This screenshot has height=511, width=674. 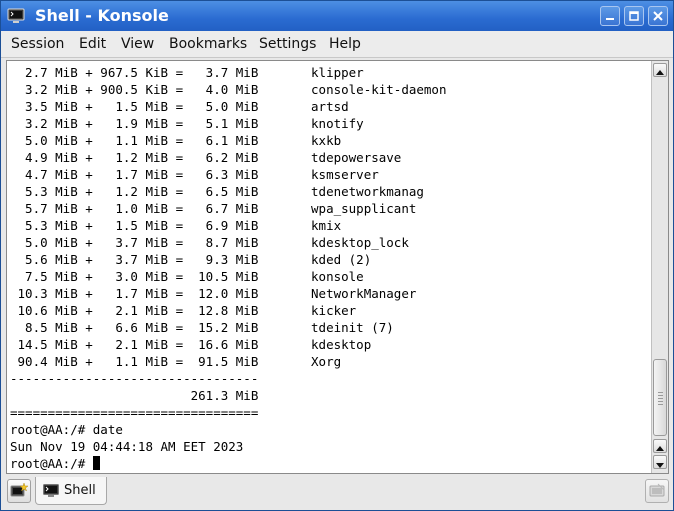 What do you see at coordinates (187, 72) in the screenshot?
I see `terminal-line: 2.7 MiB + 967.5 KiB = 3.7 MiB klipper` at bounding box center [187, 72].